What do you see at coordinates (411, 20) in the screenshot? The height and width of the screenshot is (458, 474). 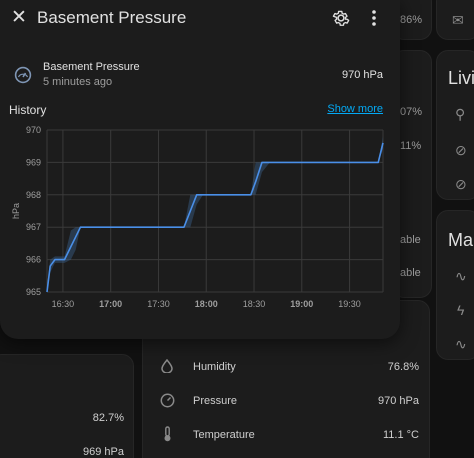 I see `bg-top-right-value: 86%` at bounding box center [411, 20].